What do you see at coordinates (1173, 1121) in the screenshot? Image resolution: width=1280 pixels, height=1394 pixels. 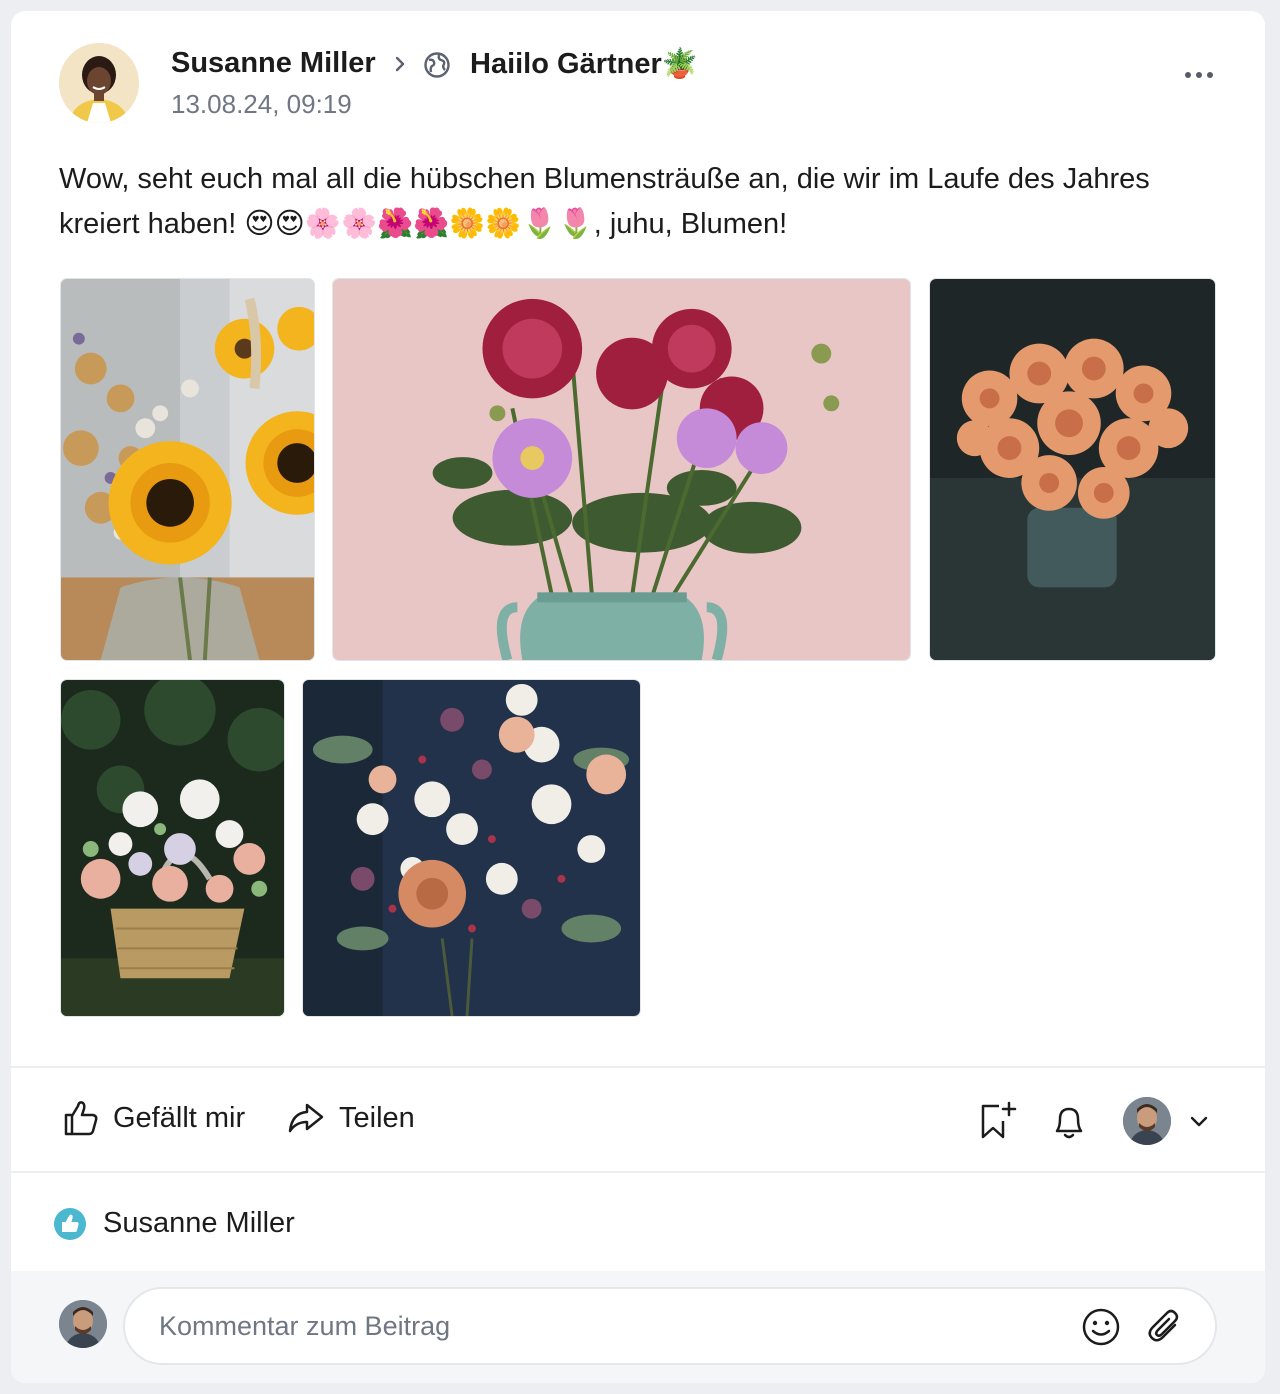 I see `post-as-selector` at bounding box center [1173, 1121].